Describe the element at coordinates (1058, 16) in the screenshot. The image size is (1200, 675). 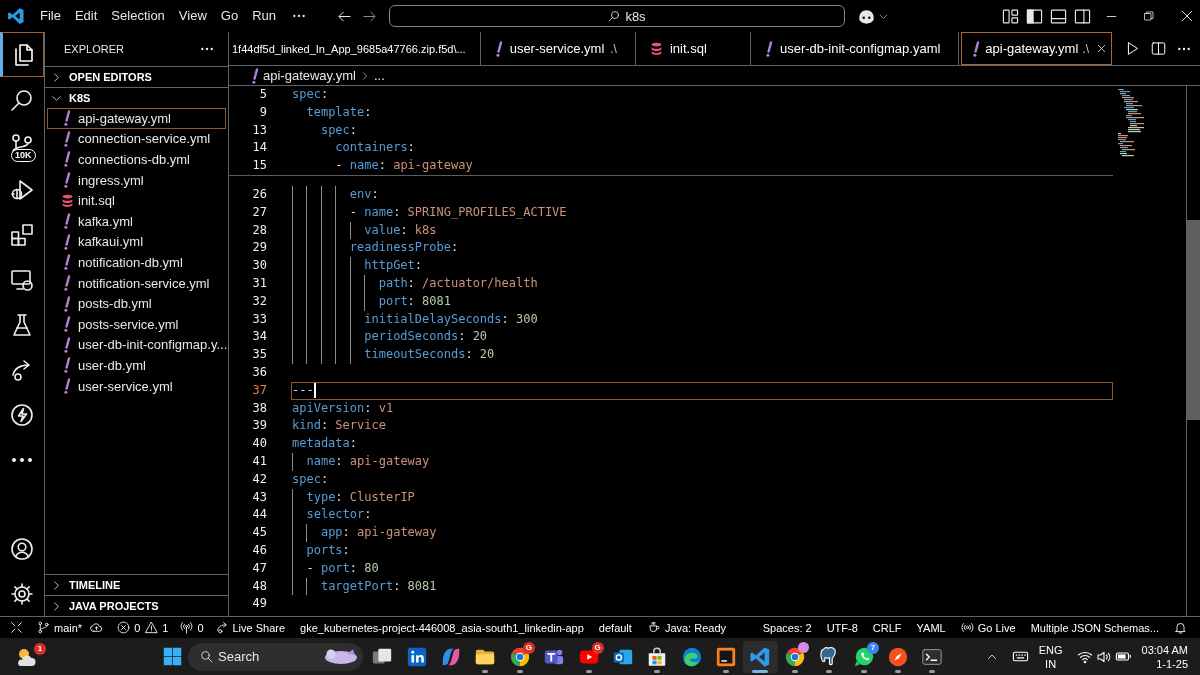
I see `panel-toggle-icon` at that location.